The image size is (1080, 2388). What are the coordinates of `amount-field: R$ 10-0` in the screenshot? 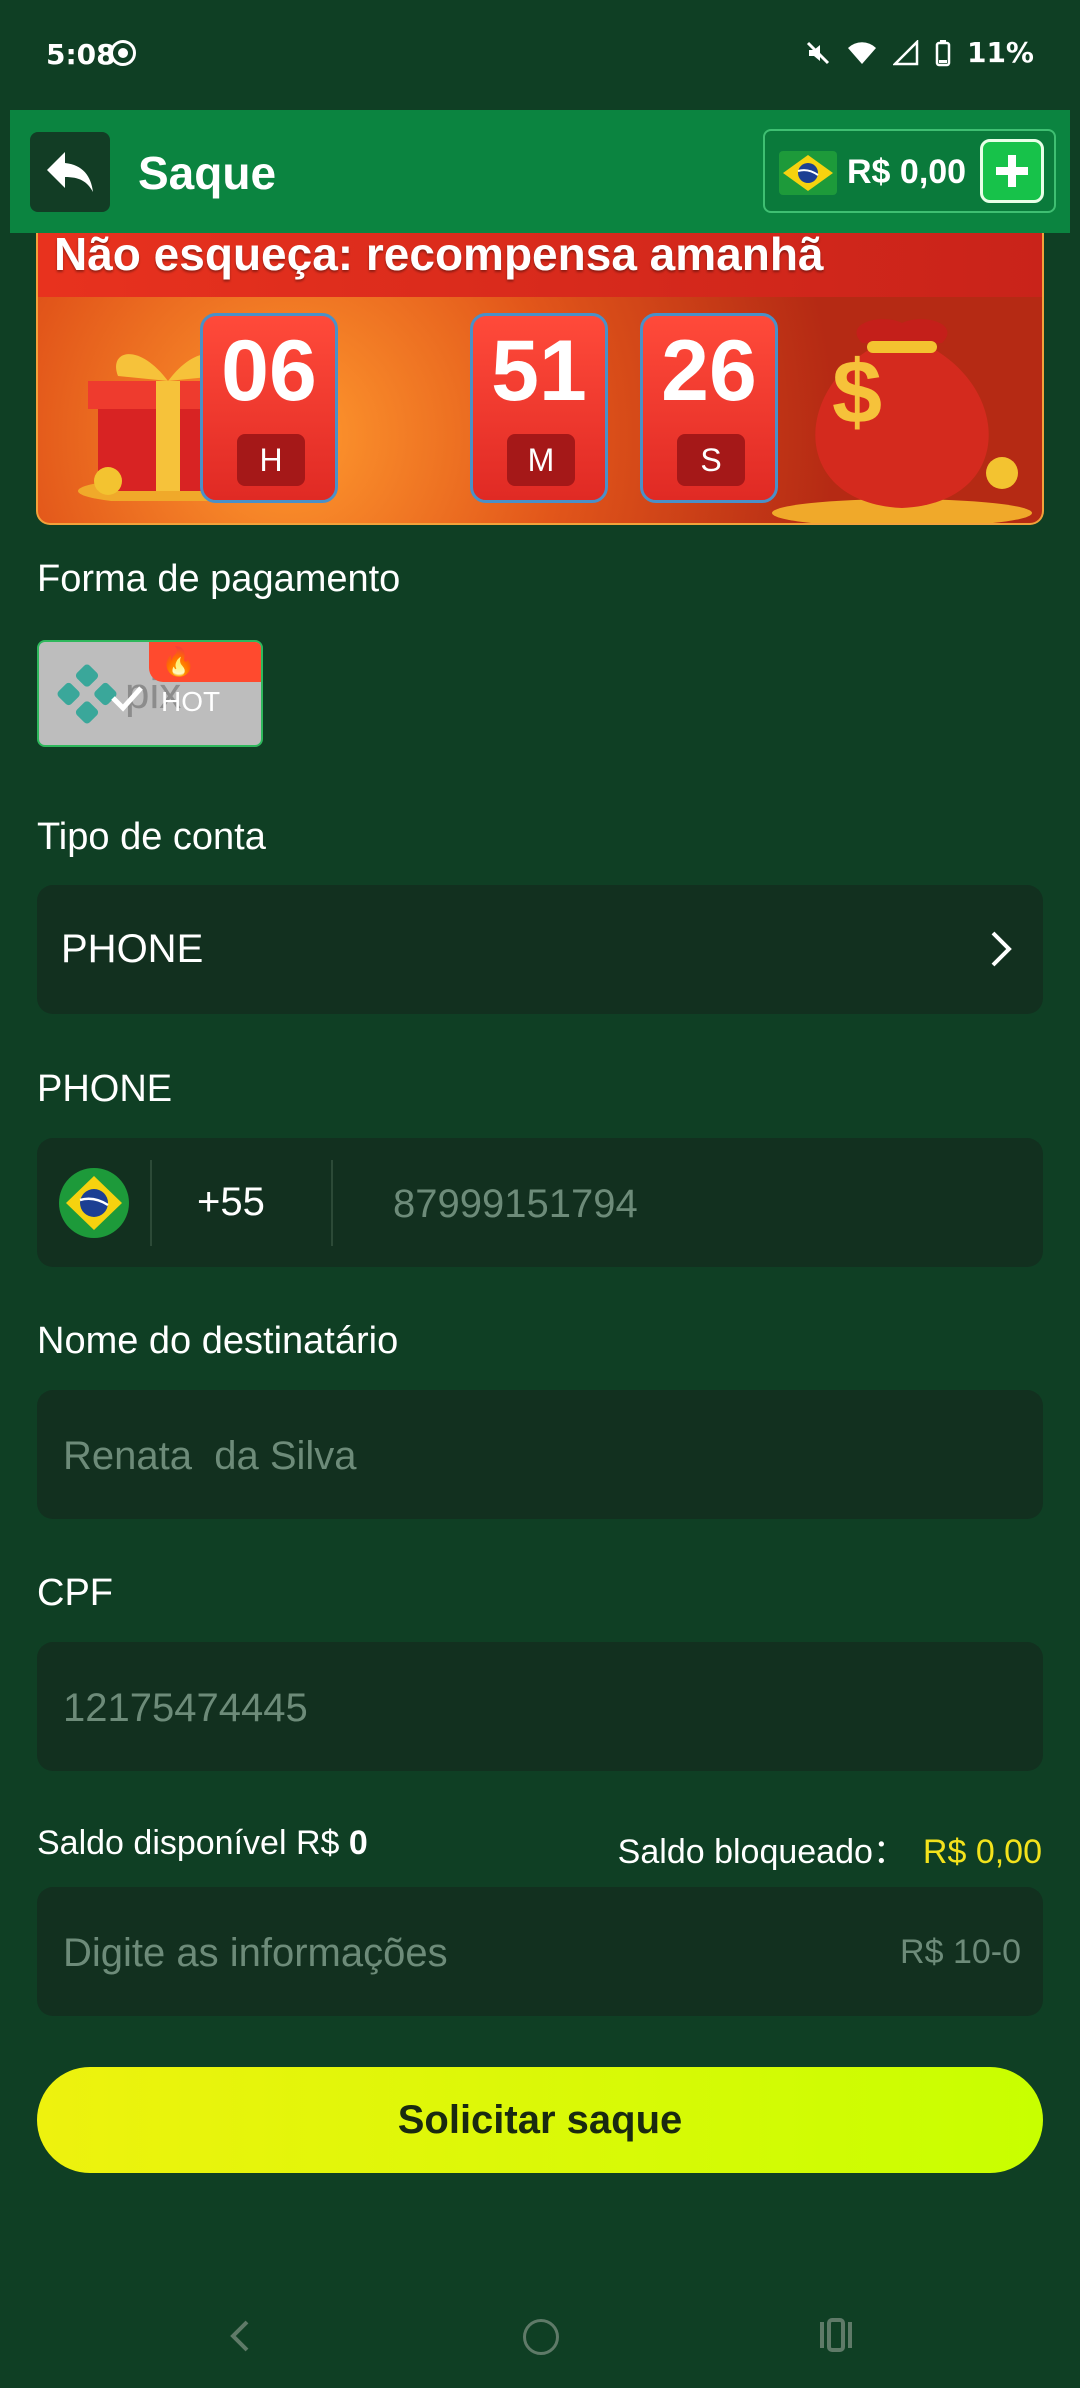 It's located at (540, 1951).